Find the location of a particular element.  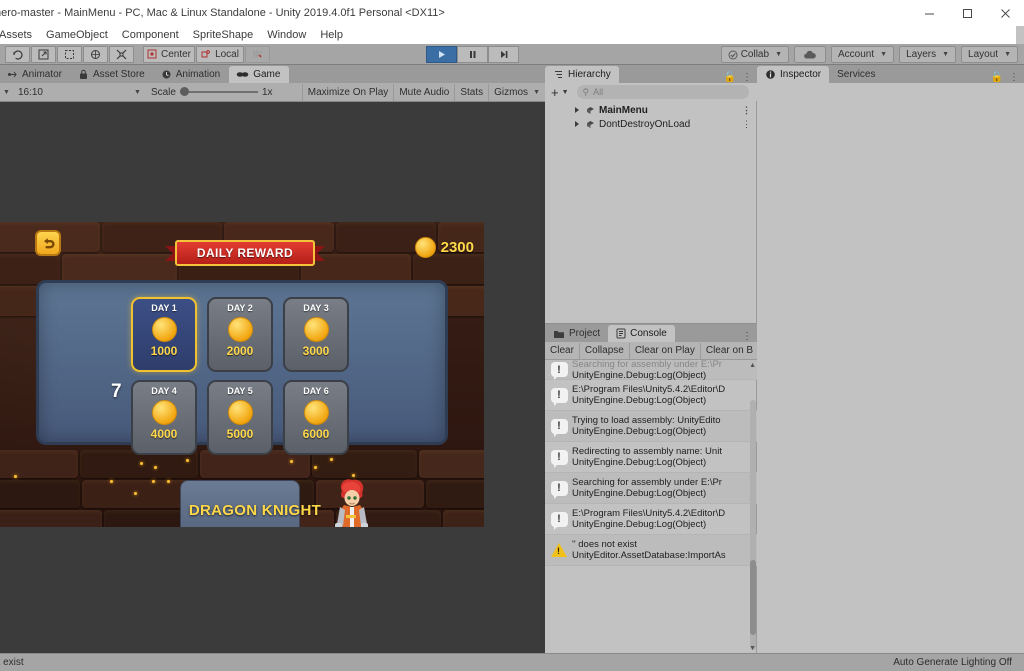

cloud-icon is located at coordinates (810, 54).